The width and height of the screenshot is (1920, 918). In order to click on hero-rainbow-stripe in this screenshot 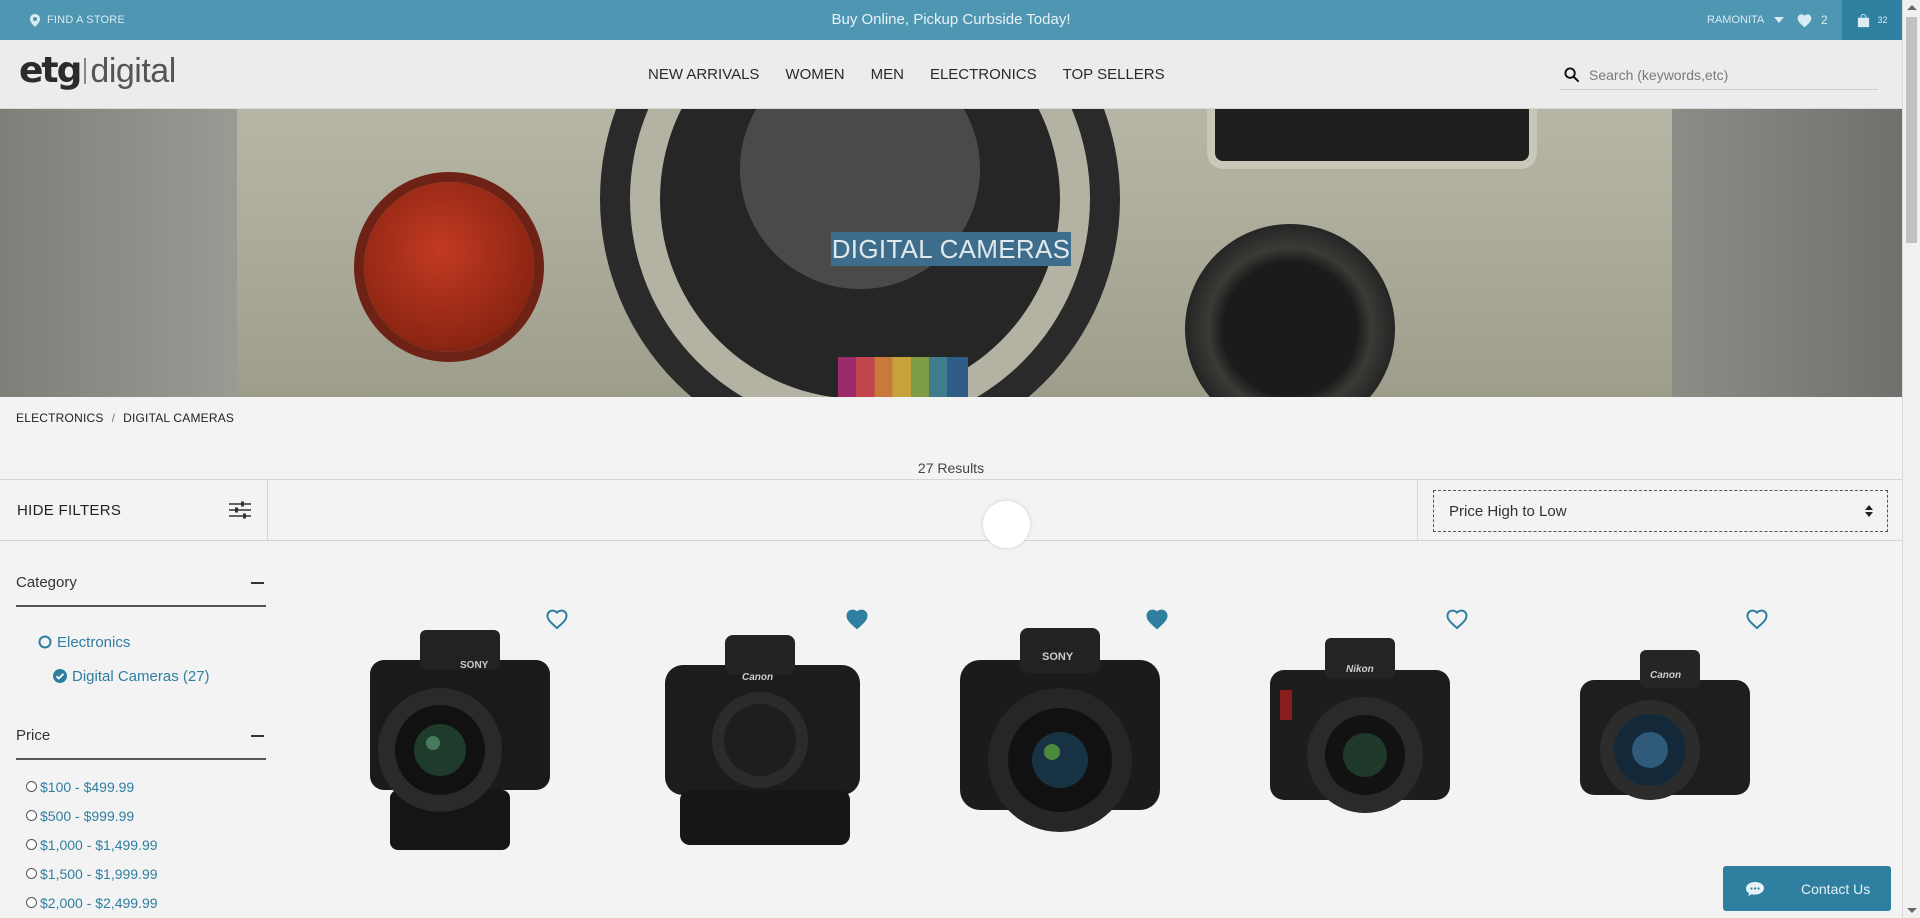, I will do `click(903, 377)`.